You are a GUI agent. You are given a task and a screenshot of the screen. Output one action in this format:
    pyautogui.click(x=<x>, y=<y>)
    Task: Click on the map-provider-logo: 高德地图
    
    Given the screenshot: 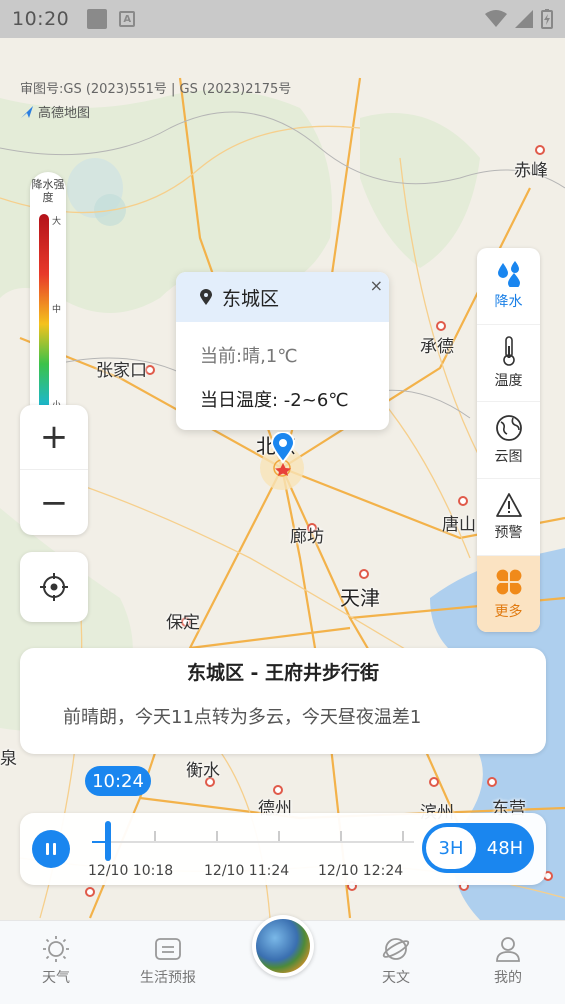 What is the action you would take?
    pyautogui.click(x=55, y=111)
    